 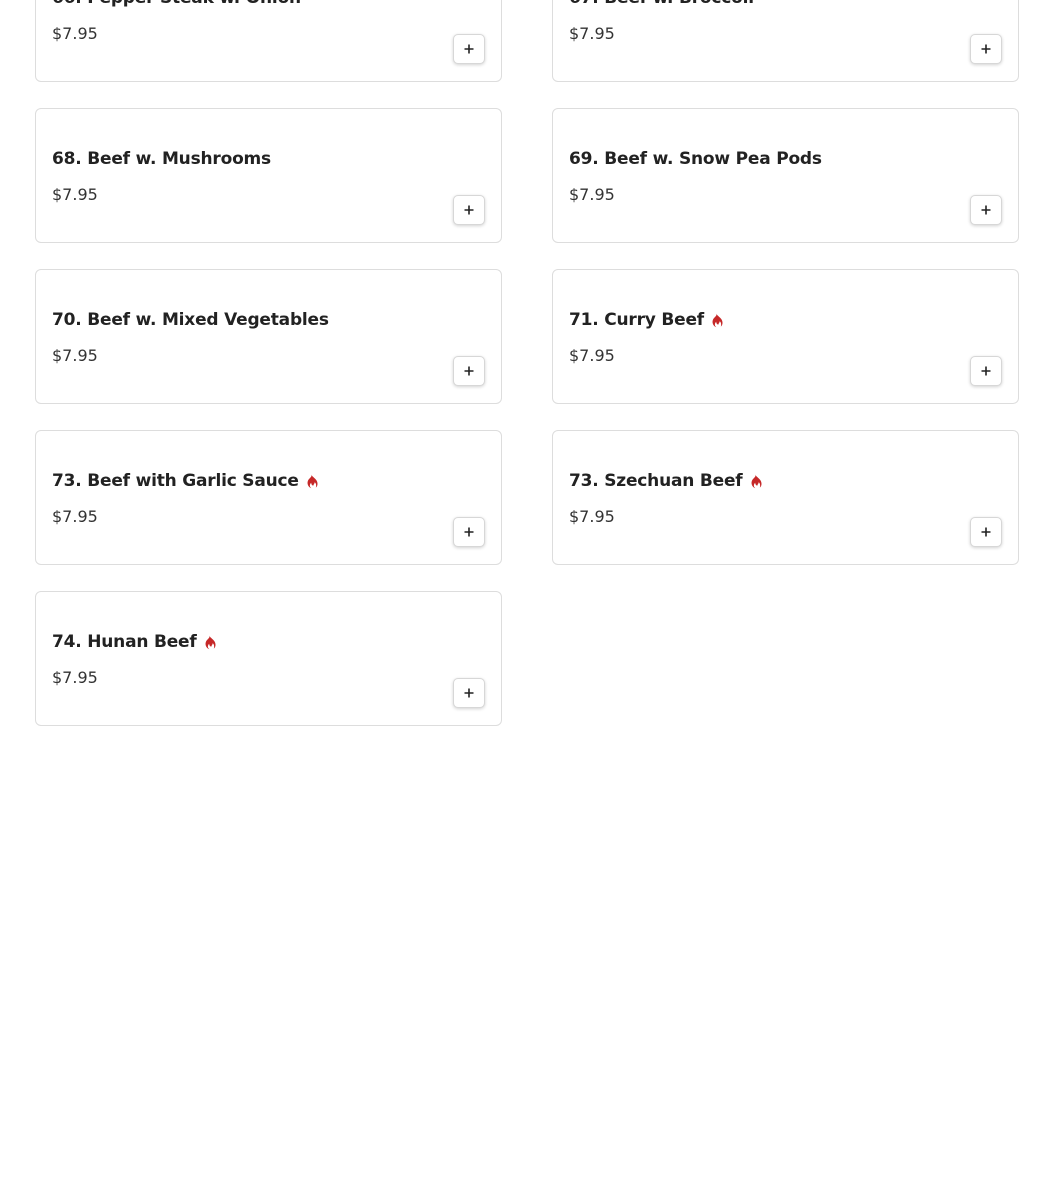 I want to click on menu-item-title: 68. Beef w. Mushrooms, so click(x=161, y=159).